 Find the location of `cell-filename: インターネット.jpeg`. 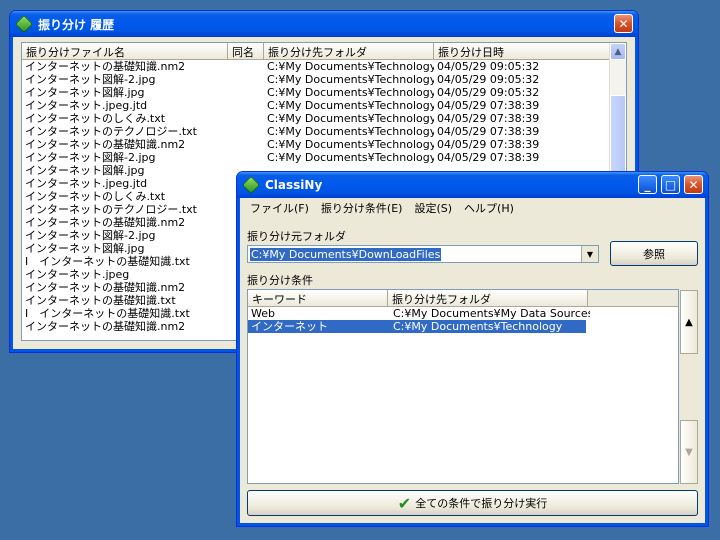

cell-filename: インターネット.jpeg is located at coordinates (77, 274).